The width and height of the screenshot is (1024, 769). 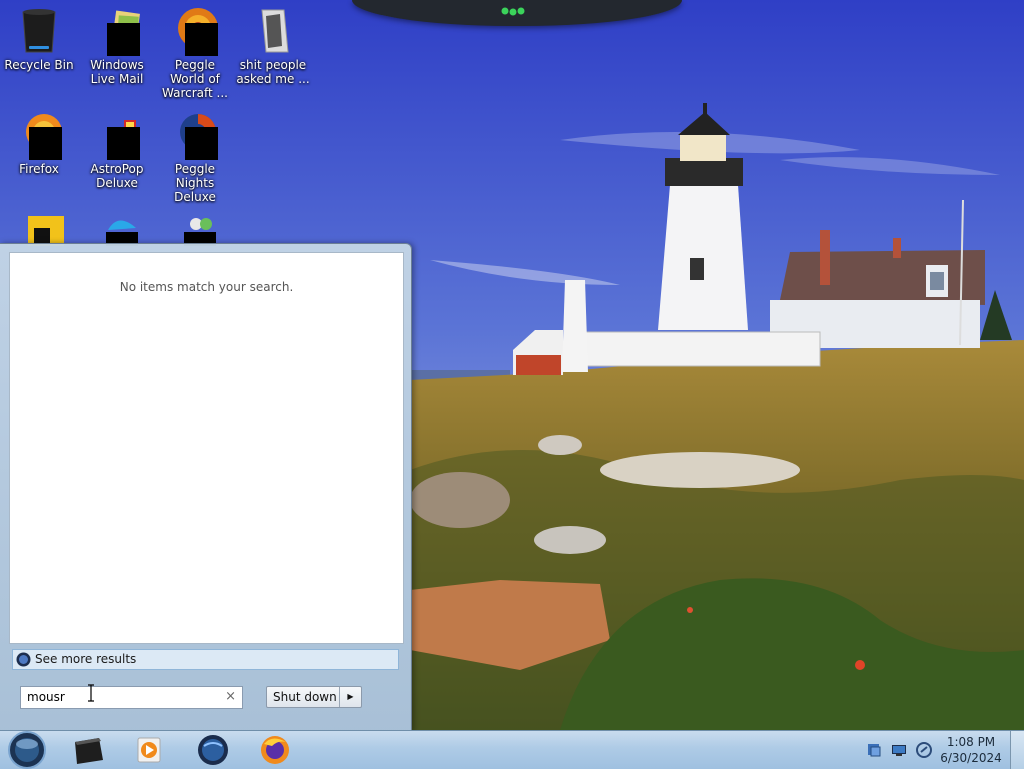 I want to click on taskbar: 1:08 PM 6/30/2024, so click(x=512, y=749).